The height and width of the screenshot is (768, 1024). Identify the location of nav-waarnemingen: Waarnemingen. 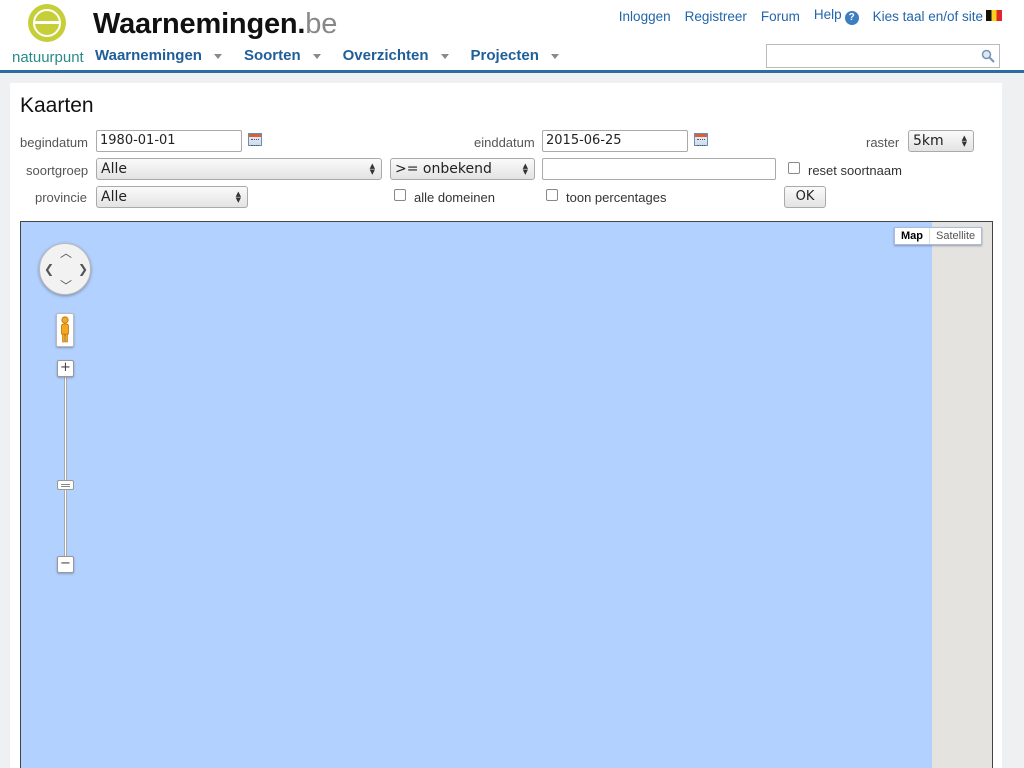
(158, 55).